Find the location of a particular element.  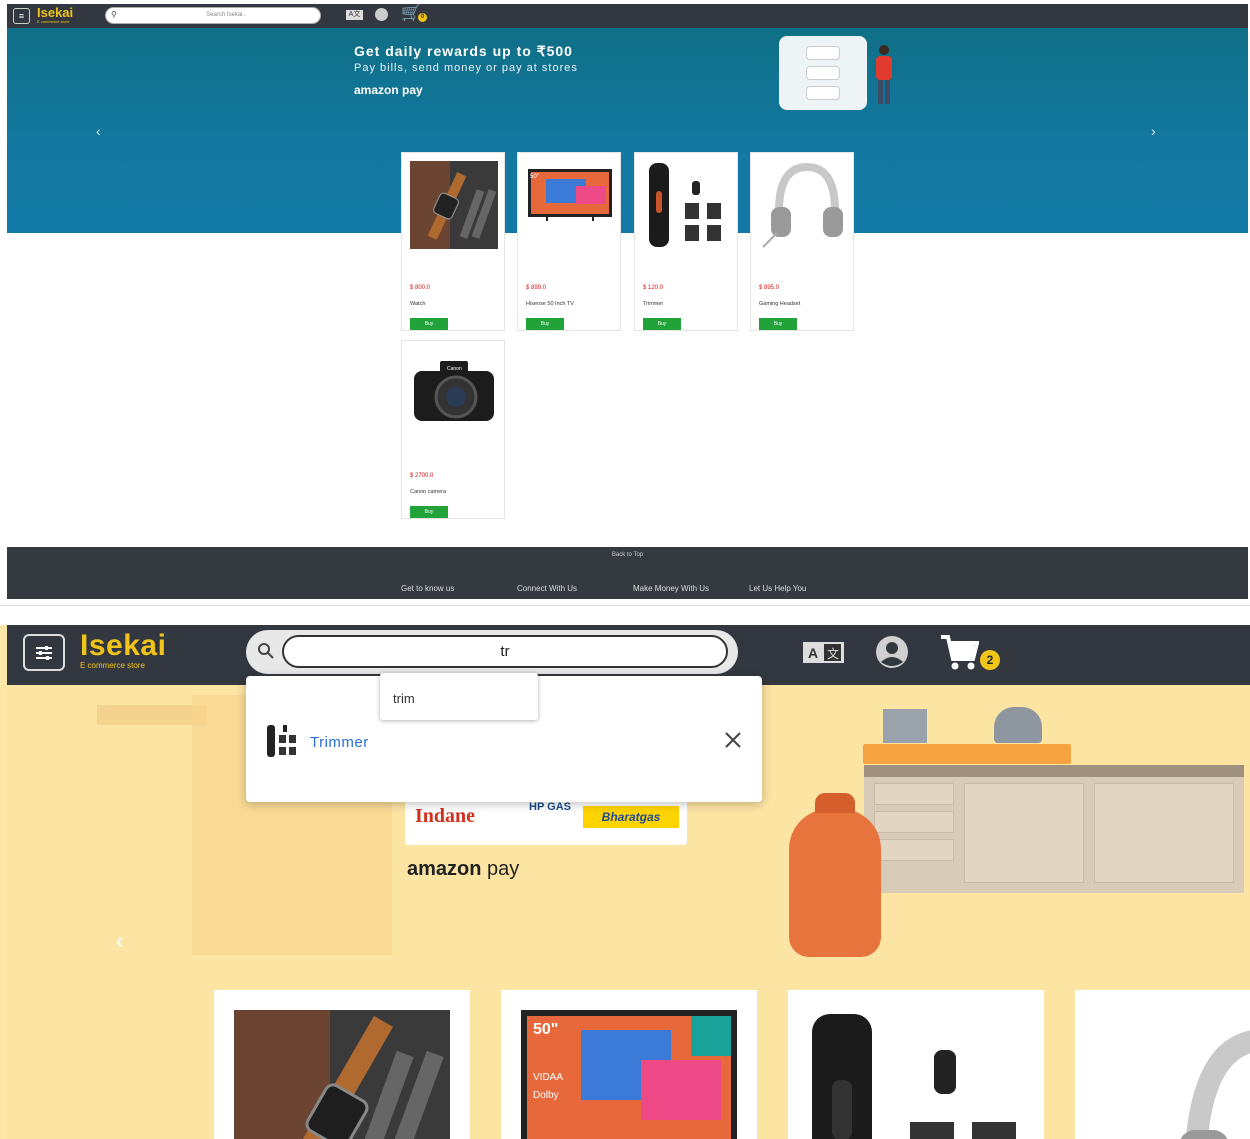

svg-text: A is located at coordinates (813, 653).